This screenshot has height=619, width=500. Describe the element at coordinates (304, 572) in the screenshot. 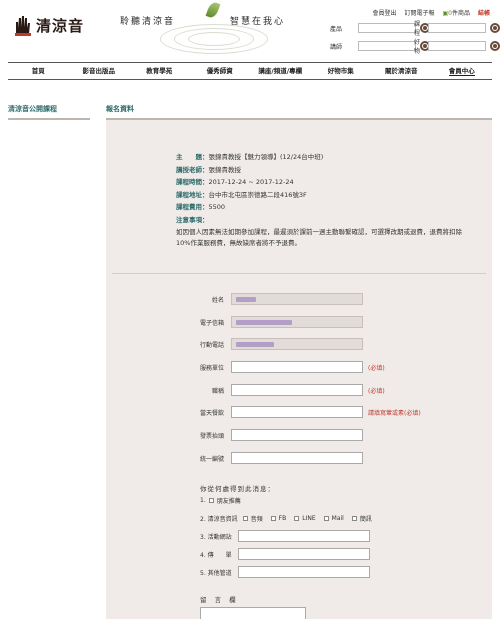

I see `other-channel-input` at that location.